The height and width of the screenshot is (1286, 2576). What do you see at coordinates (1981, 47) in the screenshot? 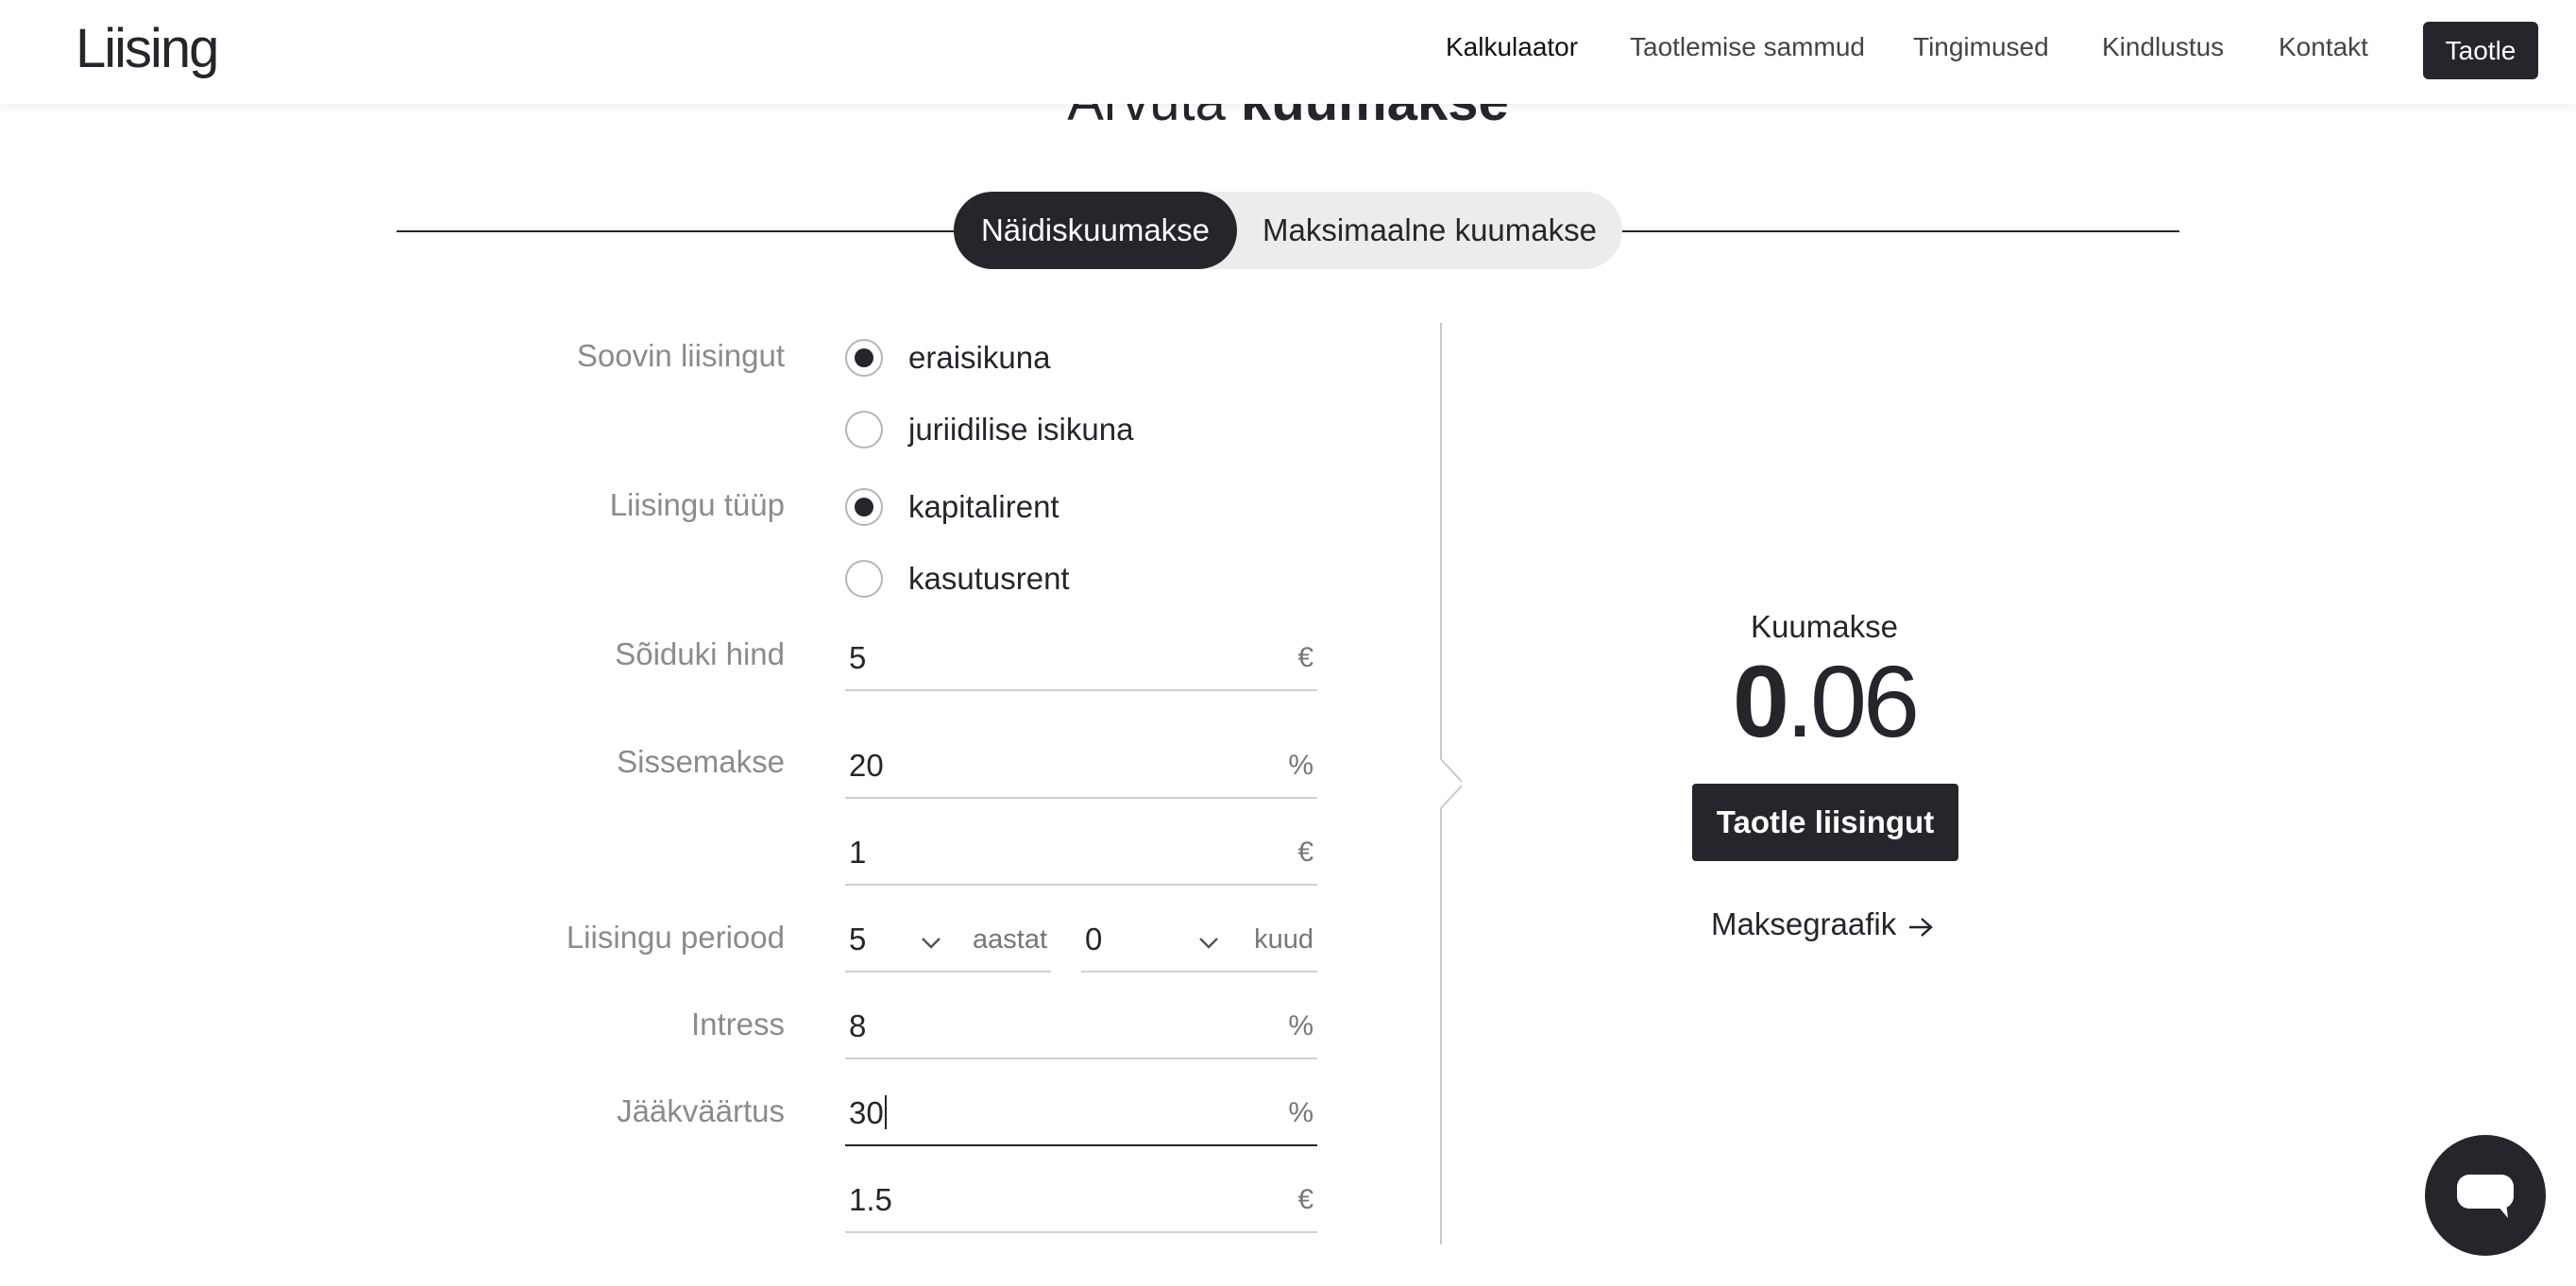
I see `nav-tingimused: Tingimused` at bounding box center [1981, 47].